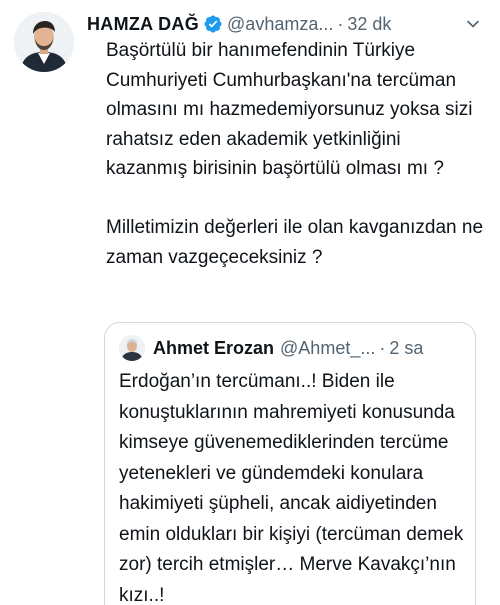 This screenshot has height=605, width=500. I want to click on tweet-timestamp: 32 dk, so click(369, 24).